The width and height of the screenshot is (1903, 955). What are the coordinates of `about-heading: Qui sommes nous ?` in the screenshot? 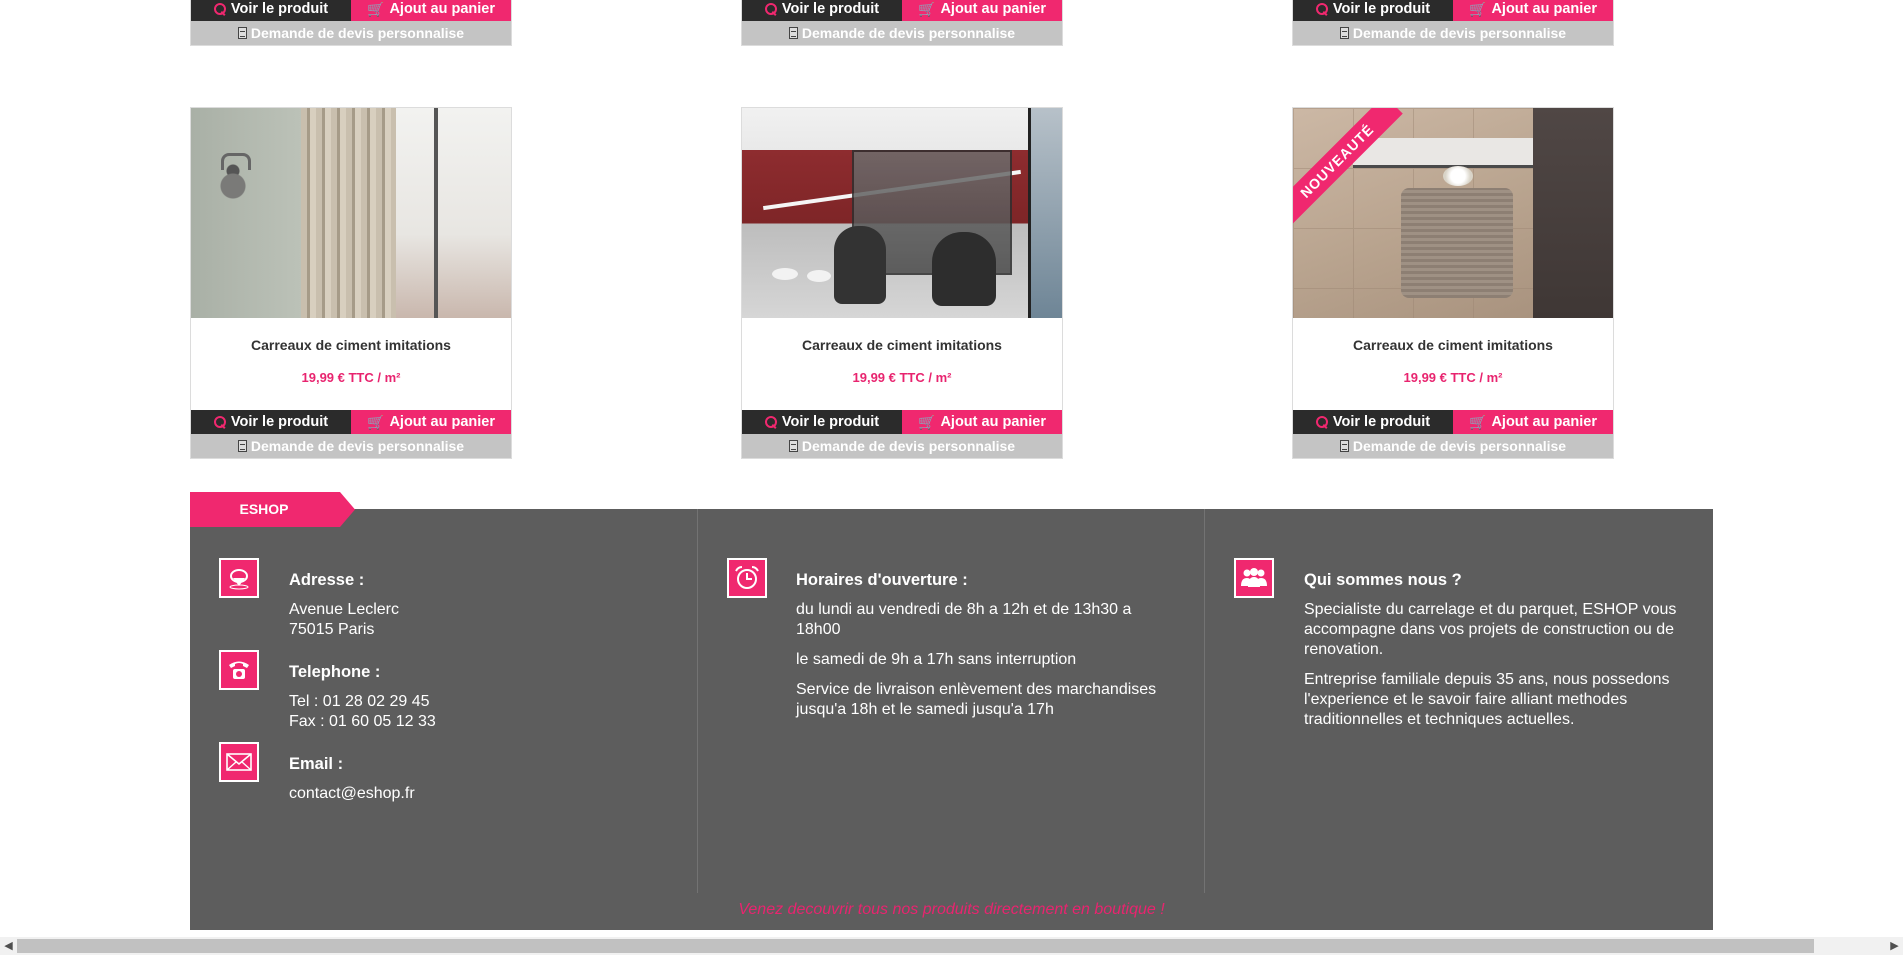 It's located at (1383, 580).